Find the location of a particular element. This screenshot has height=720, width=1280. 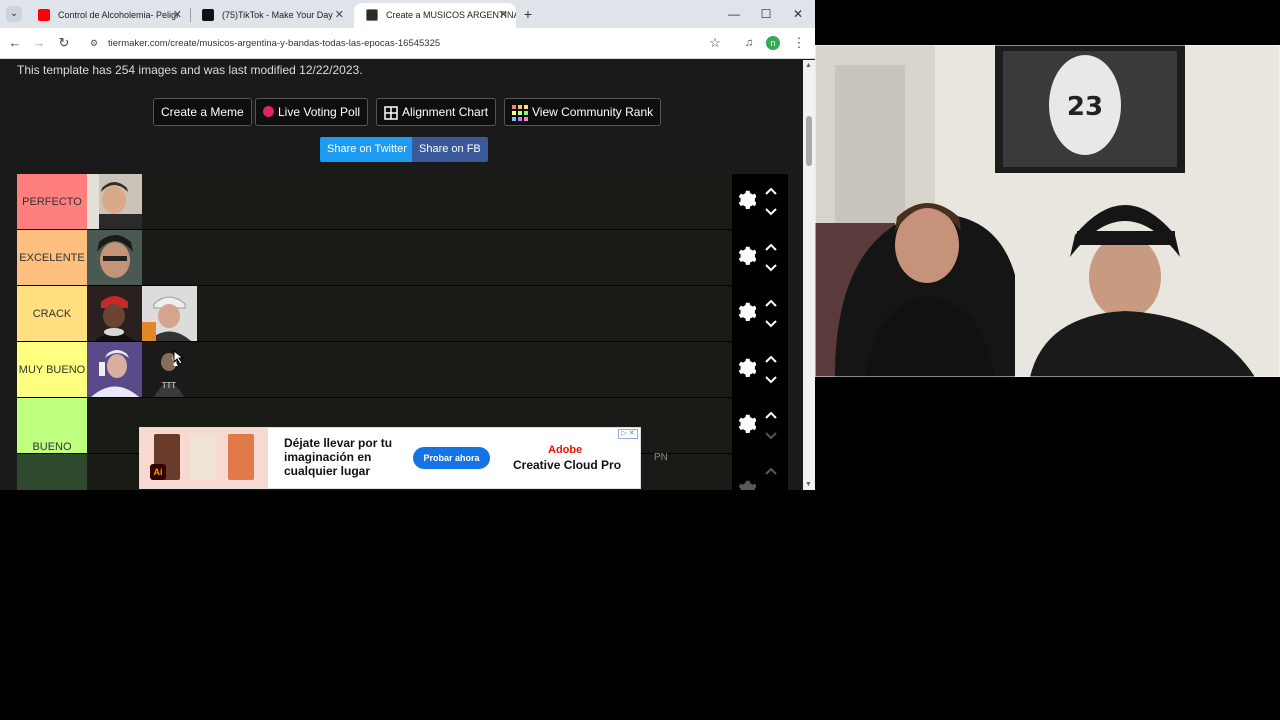

tier-label: EXCELENTE is located at coordinates (52, 257).